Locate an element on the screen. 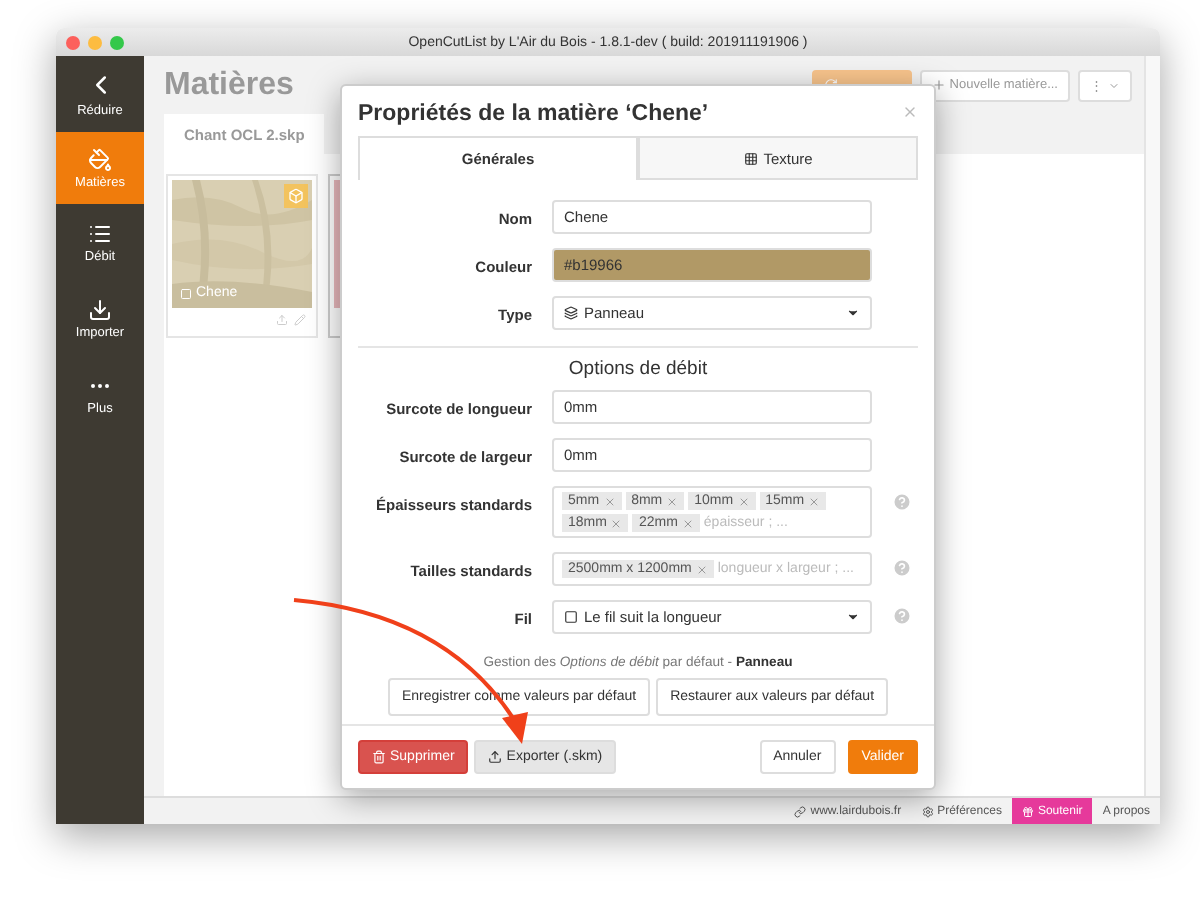 This screenshot has width=1200, height=900. paint-bucket-icon is located at coordinates (100, 159).